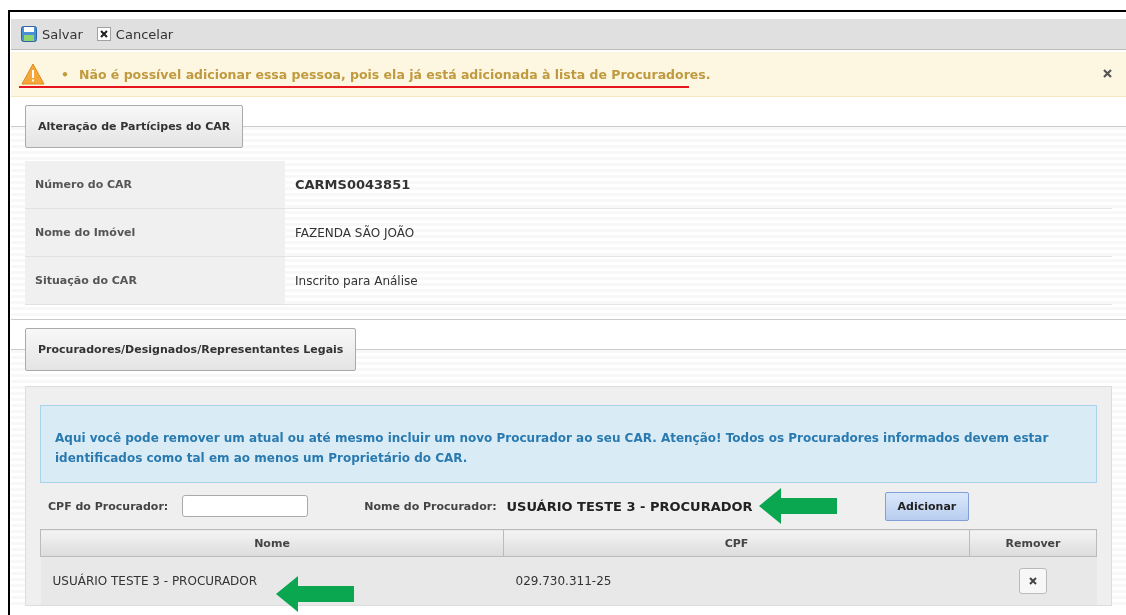 This screenshot has width=1126, height=615. What do you see at coordinates (191, 349) in the screenshot?
I see `section-header: Procuradores/Designados/Representantes Legais` at bounding box center [191, 349].